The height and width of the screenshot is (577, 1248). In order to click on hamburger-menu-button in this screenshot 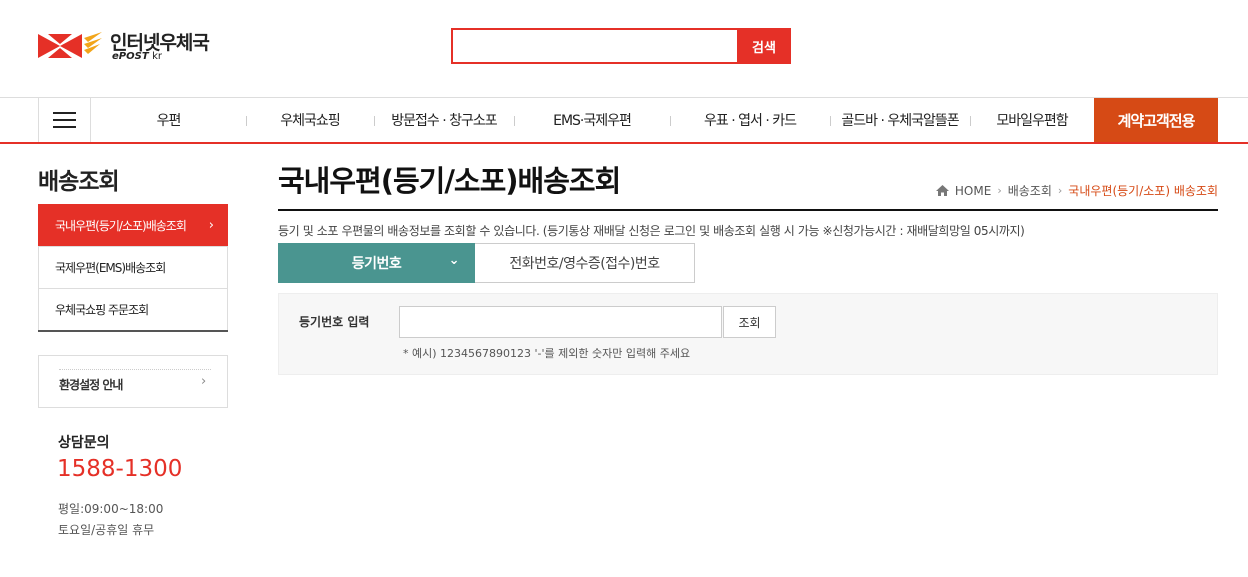, I will do `click(64, 120)`.